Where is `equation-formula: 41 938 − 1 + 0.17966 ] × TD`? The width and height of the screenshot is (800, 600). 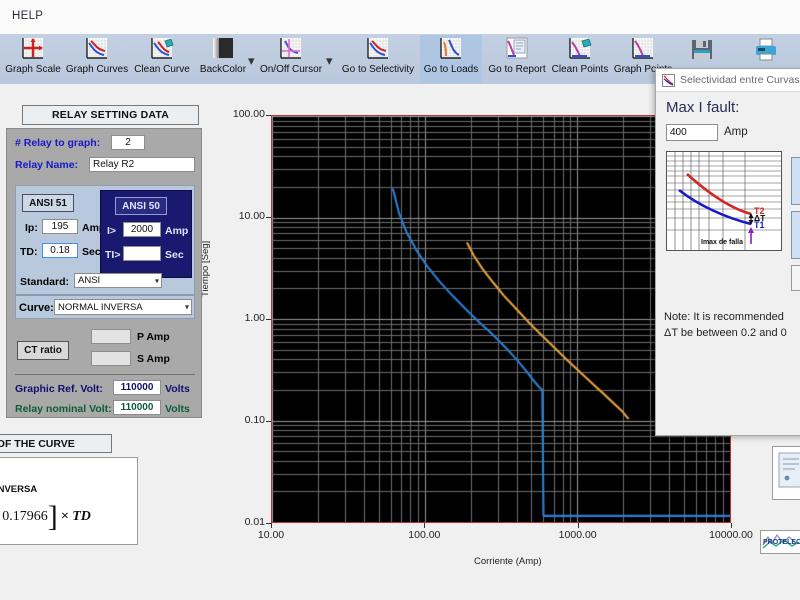 equation-formula: 41 938 − 1 + 0.17966 ] × TD is located at coordinates (45, 517).